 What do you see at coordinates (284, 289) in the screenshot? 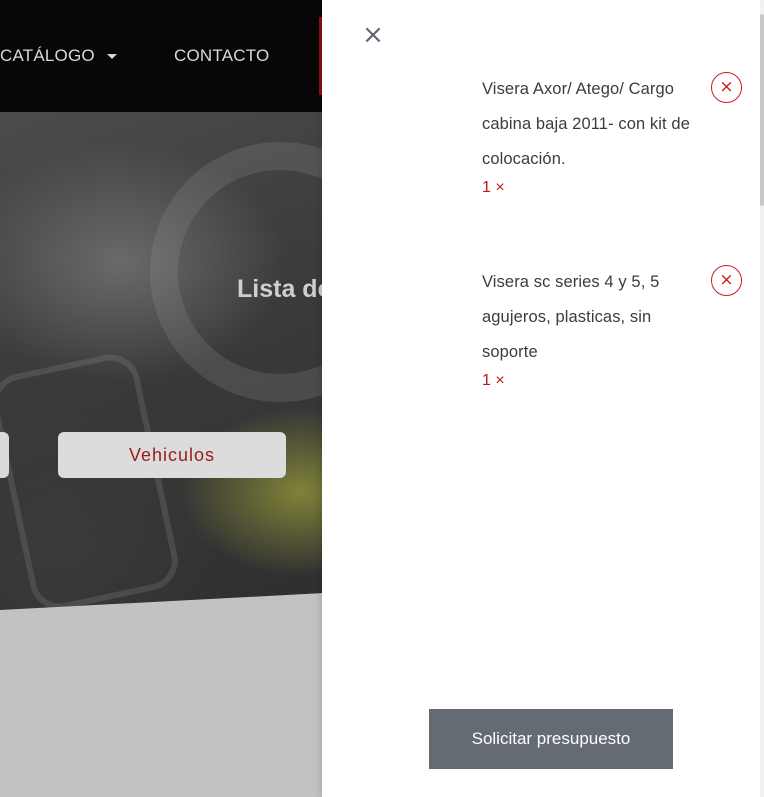
I see `hero-title: Lista de` at bounding box center [284, 289].